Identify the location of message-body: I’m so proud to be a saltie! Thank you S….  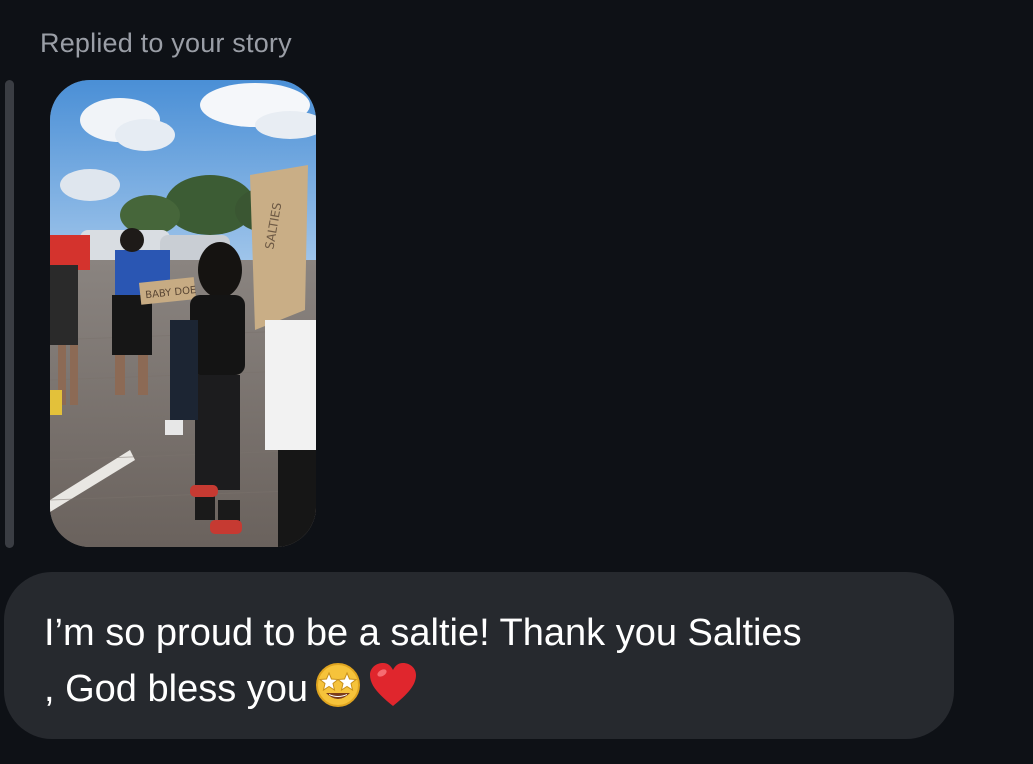
(423, 661).